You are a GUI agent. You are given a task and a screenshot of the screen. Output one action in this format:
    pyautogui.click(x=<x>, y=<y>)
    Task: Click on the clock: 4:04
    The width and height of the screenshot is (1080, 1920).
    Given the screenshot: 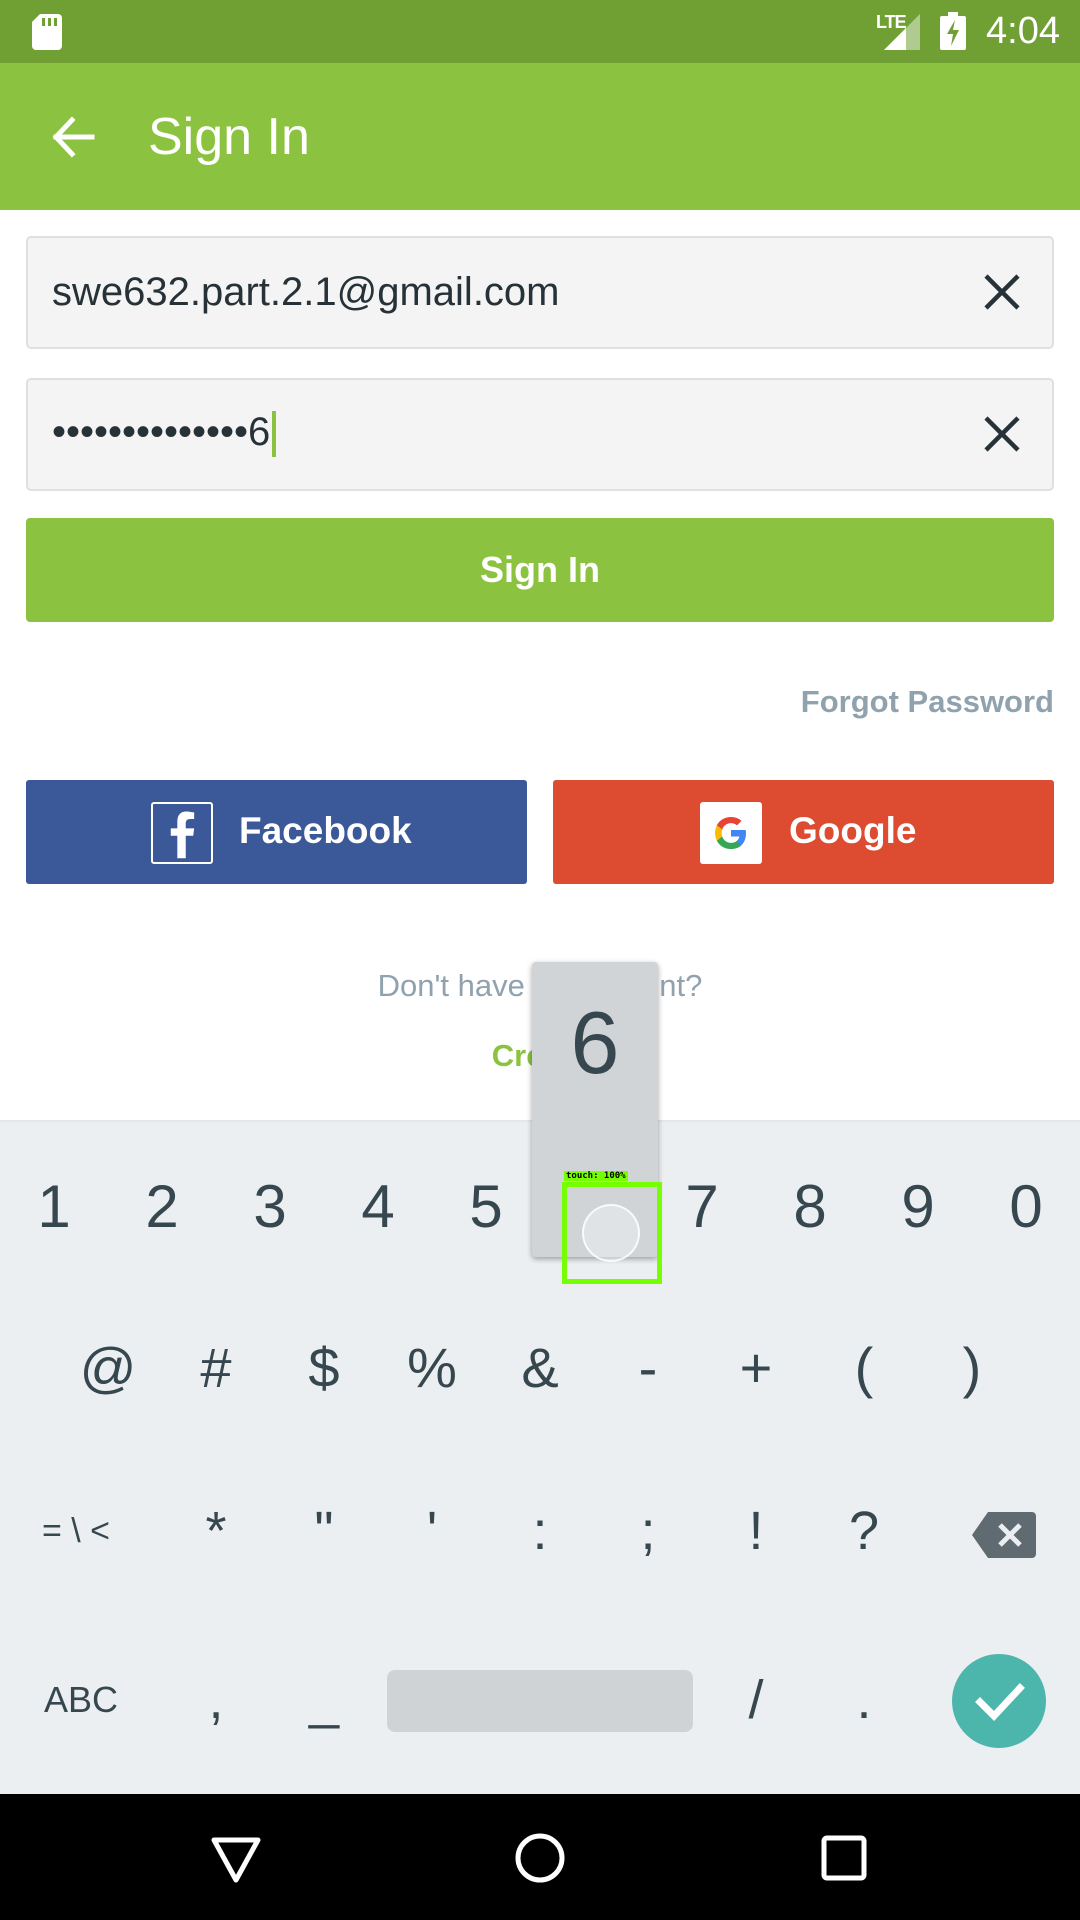 What is the action you would take?
    pyautogui.click(x=1023, y=31)
    